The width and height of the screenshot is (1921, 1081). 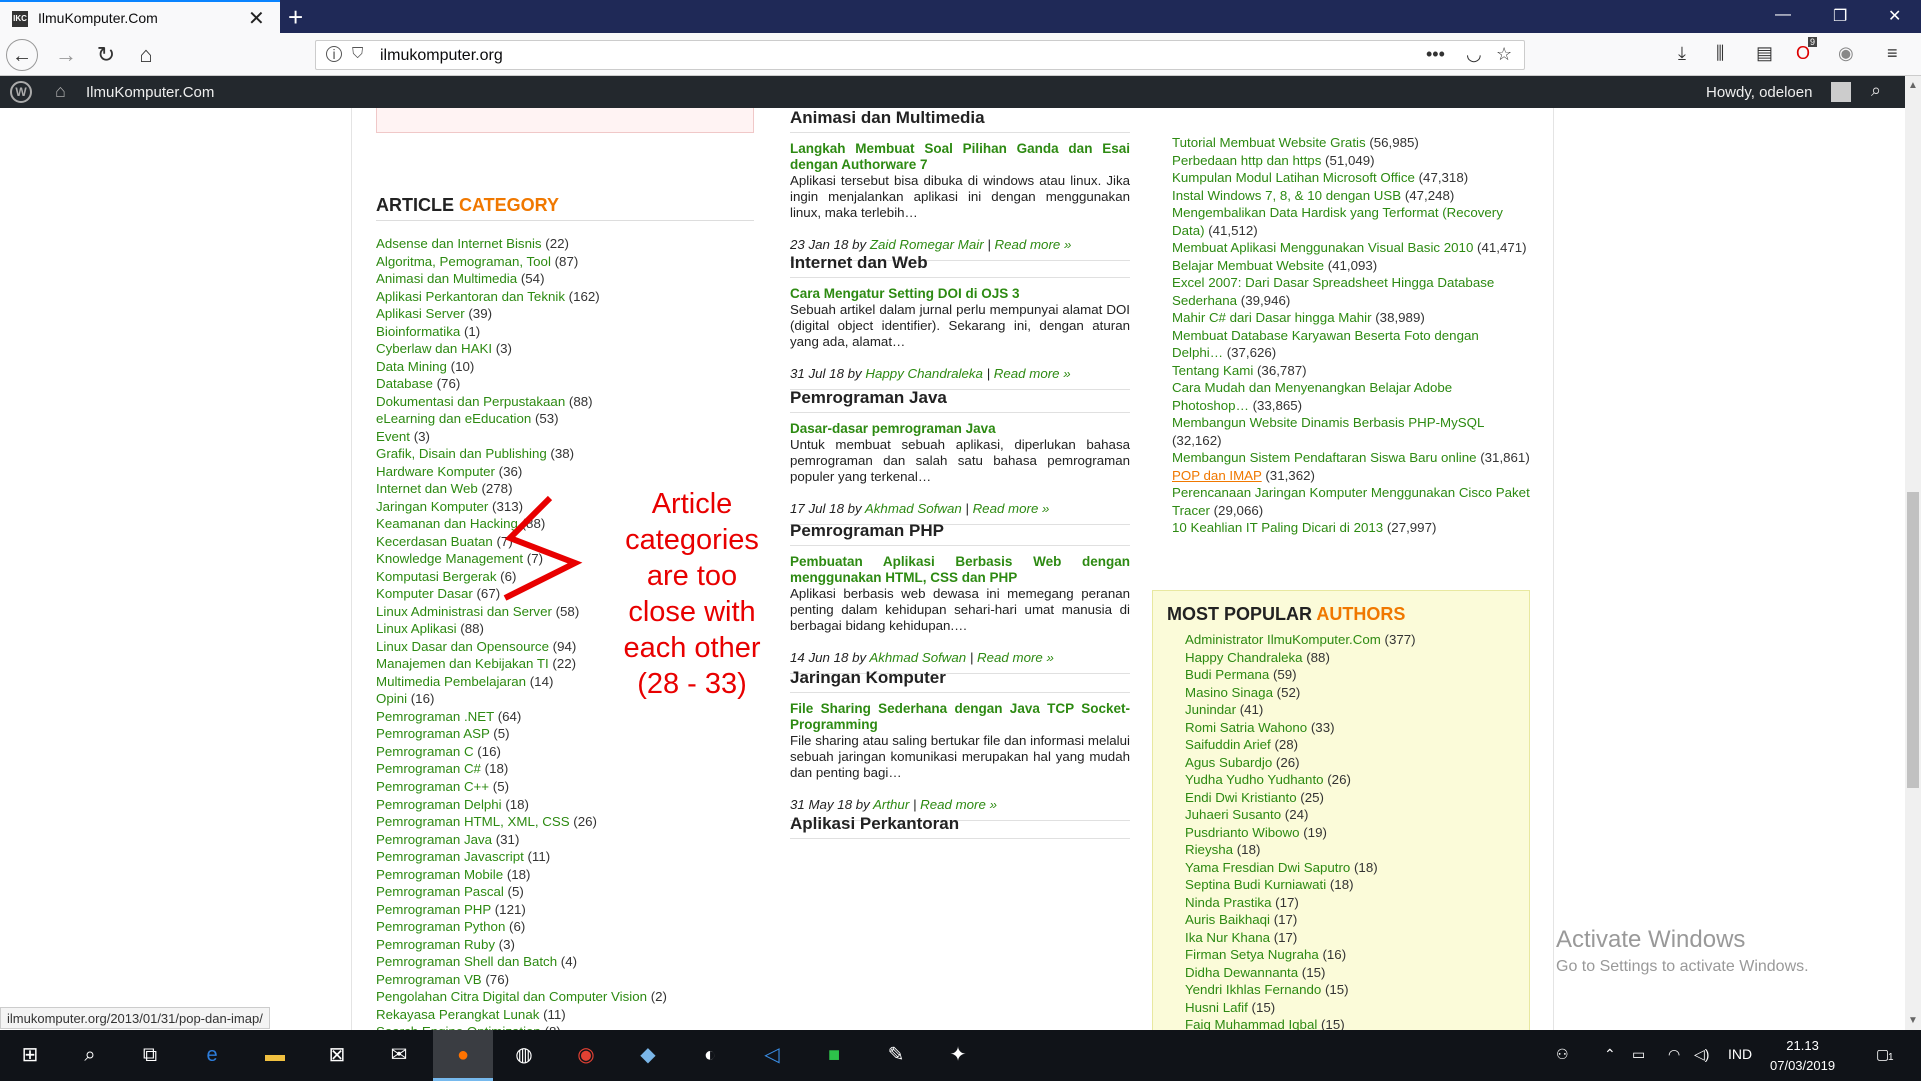 I want to click on tracking-shield-icon: ⛉, so click(x=357, y=53).